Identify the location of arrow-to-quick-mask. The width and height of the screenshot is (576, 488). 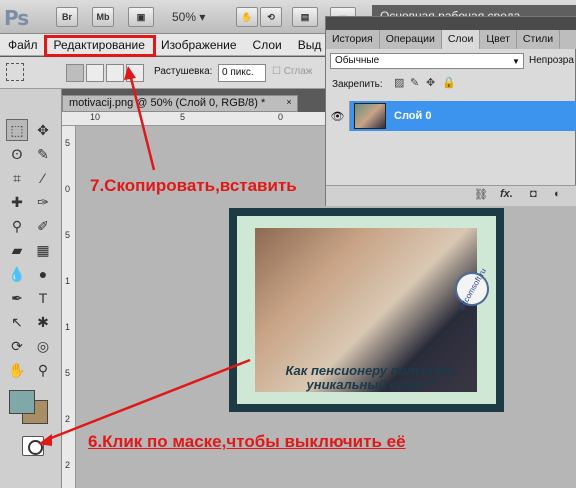
(148, 400).